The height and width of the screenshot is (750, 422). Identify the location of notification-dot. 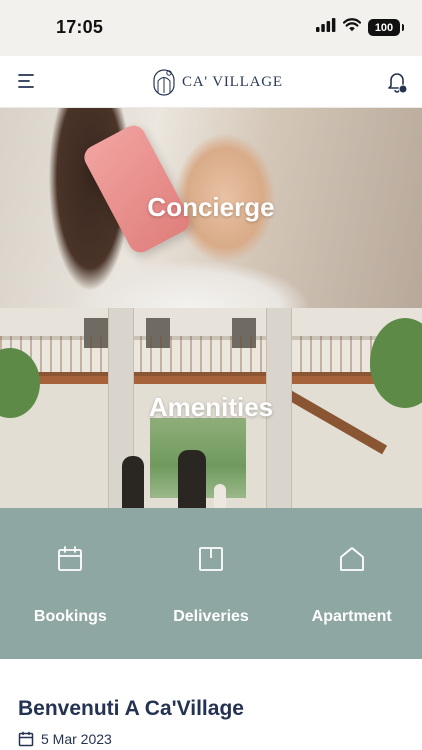
(403, 89).